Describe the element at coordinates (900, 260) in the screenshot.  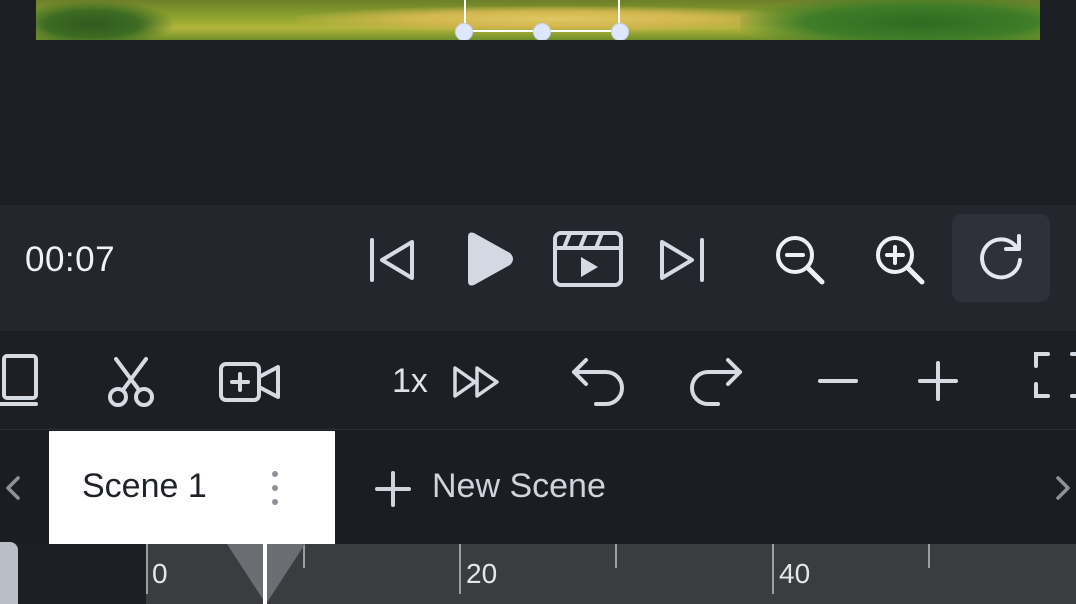
I see `zoom-in-icon` at that location.